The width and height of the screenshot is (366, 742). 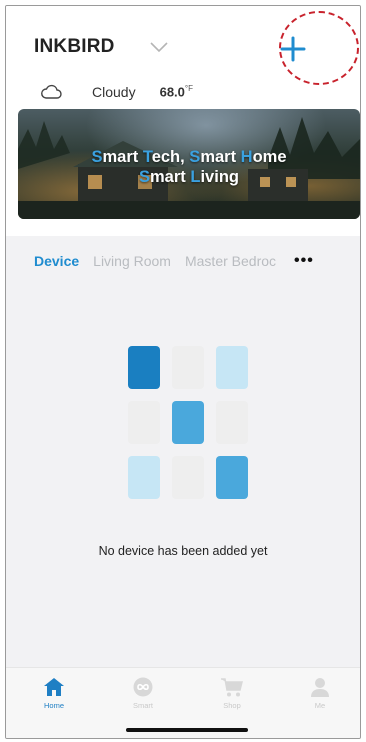 I want to click on home-name: INKBIRD, so click(x=74, y=46).